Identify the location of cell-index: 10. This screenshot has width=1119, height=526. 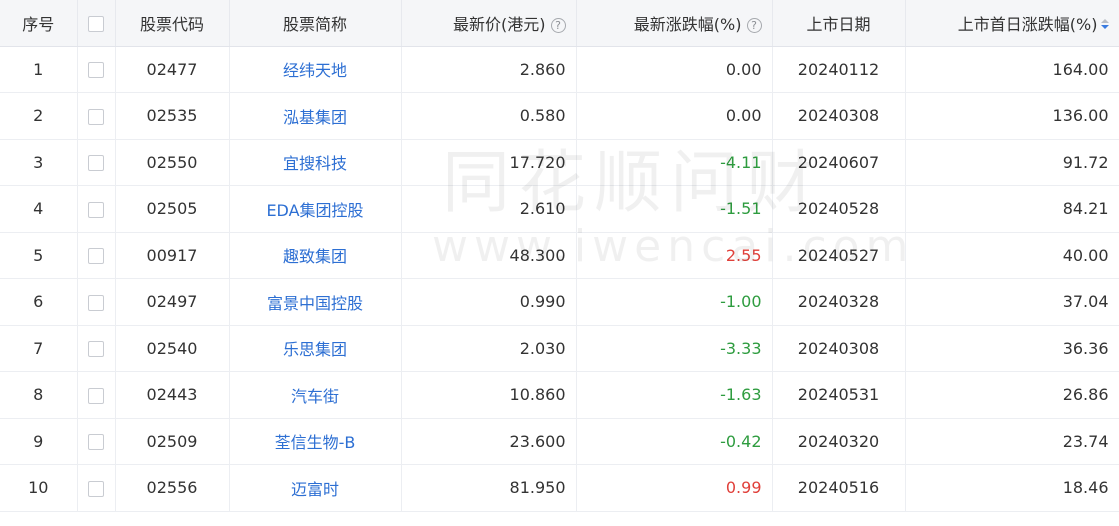
(39, 488).